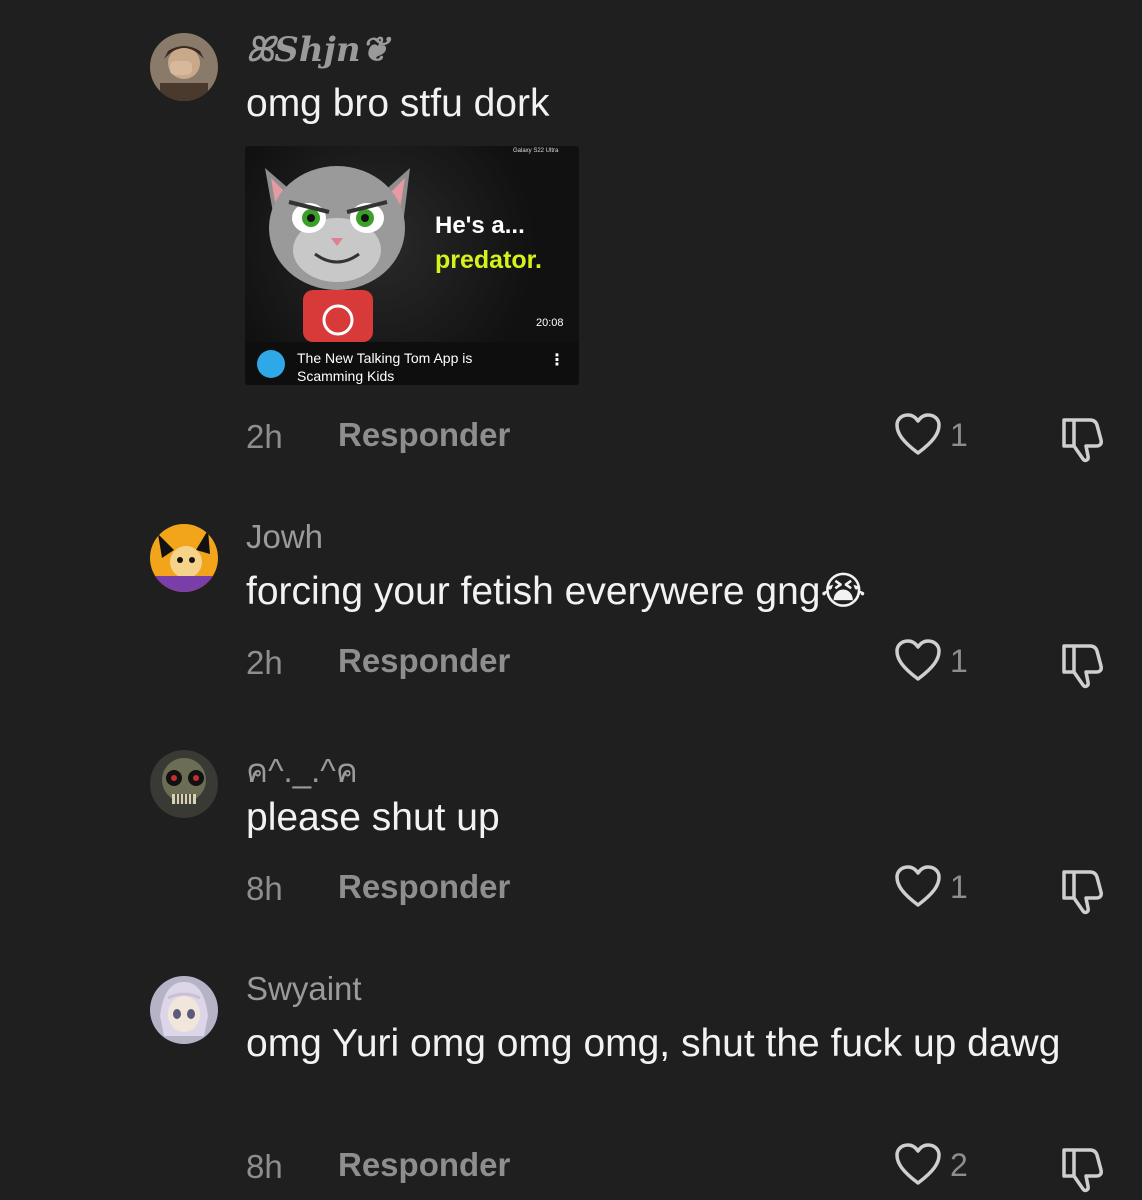 This screenshot has height=1200, width=1142. I want to click on channel-avatar, so click(271, 364).